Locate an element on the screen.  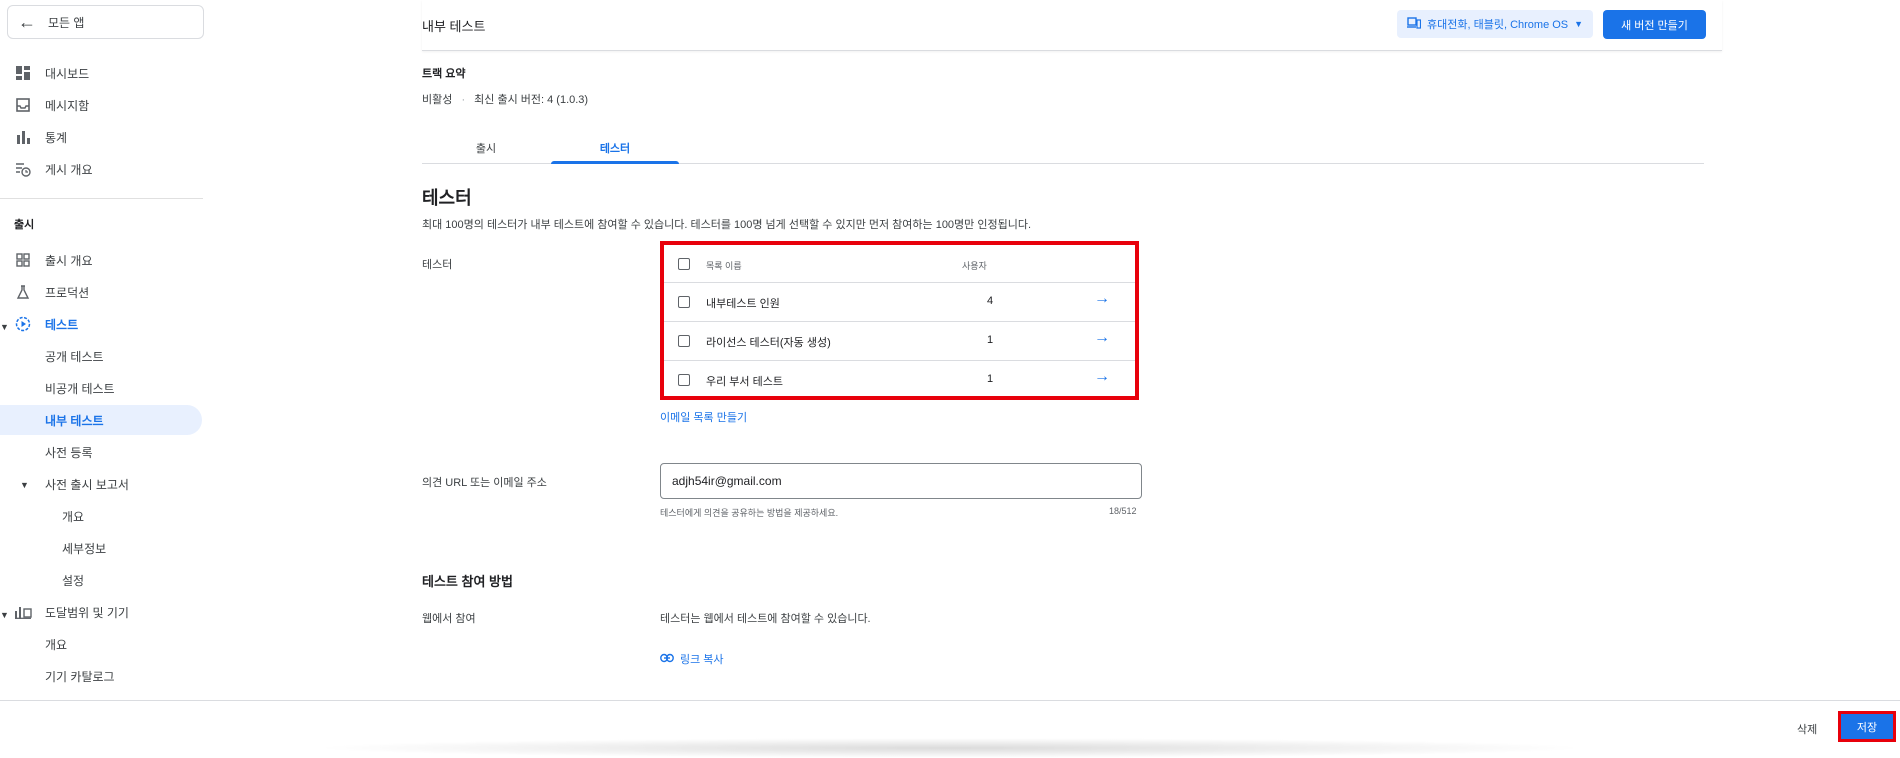
sidebar-item-prelaunch-overview: 개요 is located at coordinates (101, 516).